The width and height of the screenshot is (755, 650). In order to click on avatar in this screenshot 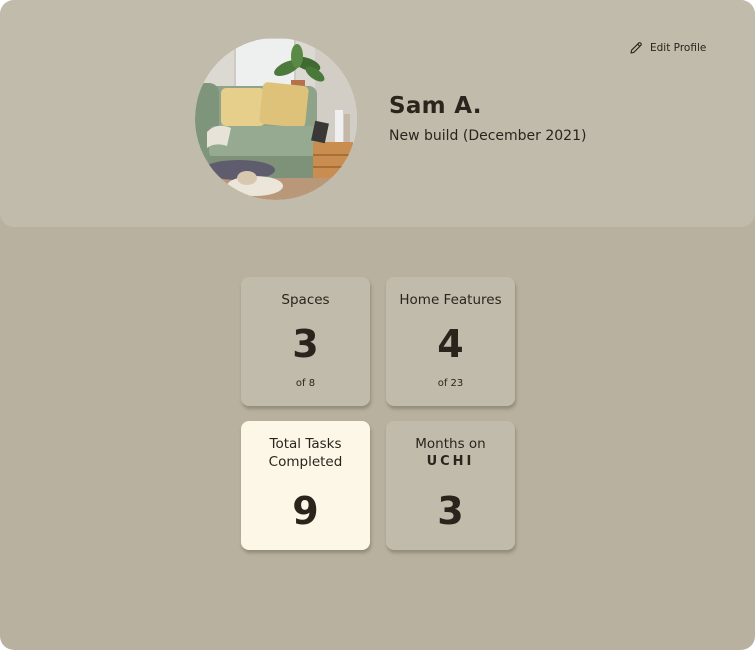, I will do `click(276, 119)`.